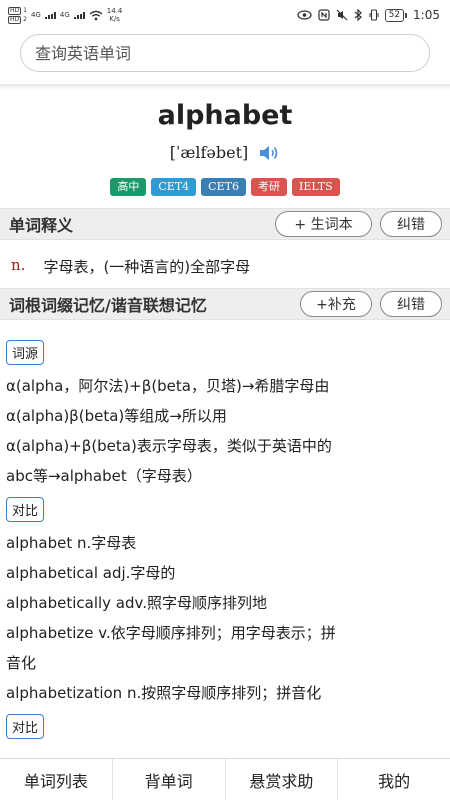 This screenshot has height=800, width=450. I want to click on definition-row: n. 字母表，(一种语言的)全部字母, so click(130, 266).